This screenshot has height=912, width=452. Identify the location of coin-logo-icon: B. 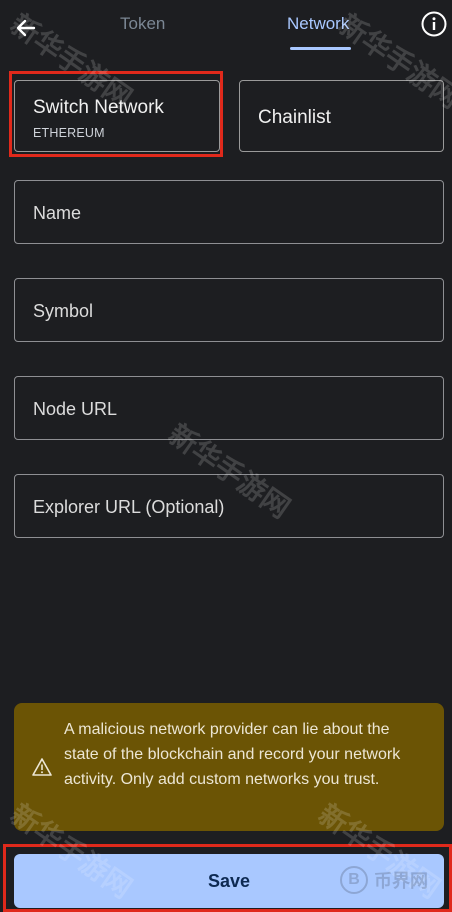
(354, 880).